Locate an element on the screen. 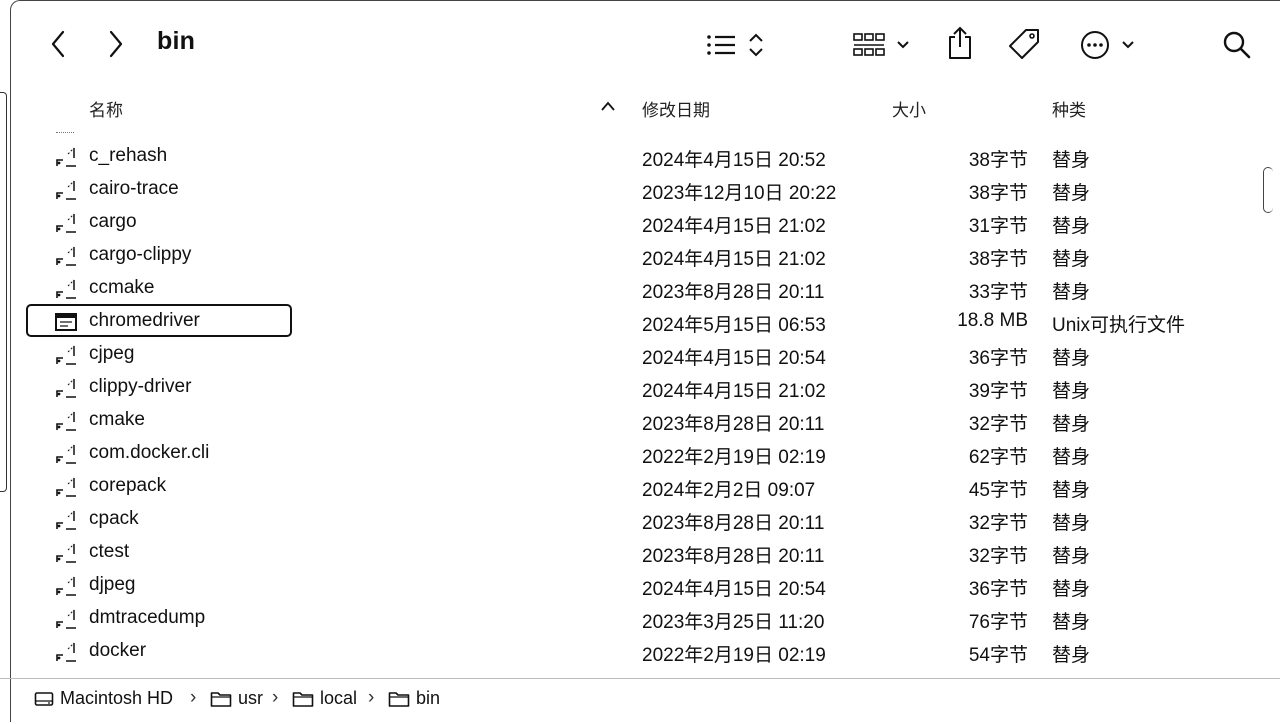 Image resolution: width=1280 pixels, height=724 pixels. file-name: cjpeg is located at coordinates (112, 353).